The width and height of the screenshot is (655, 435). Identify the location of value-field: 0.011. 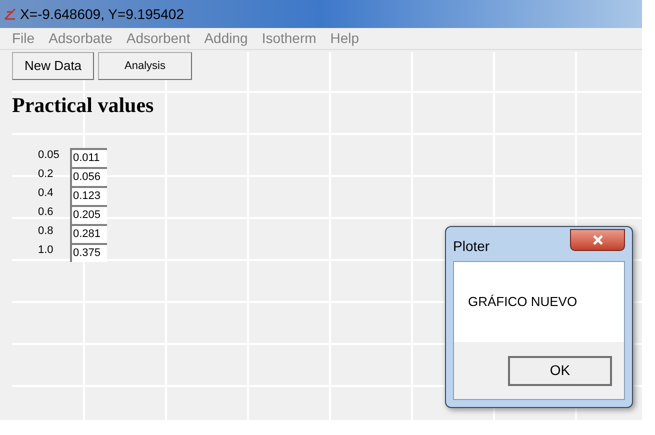
(88, 157).